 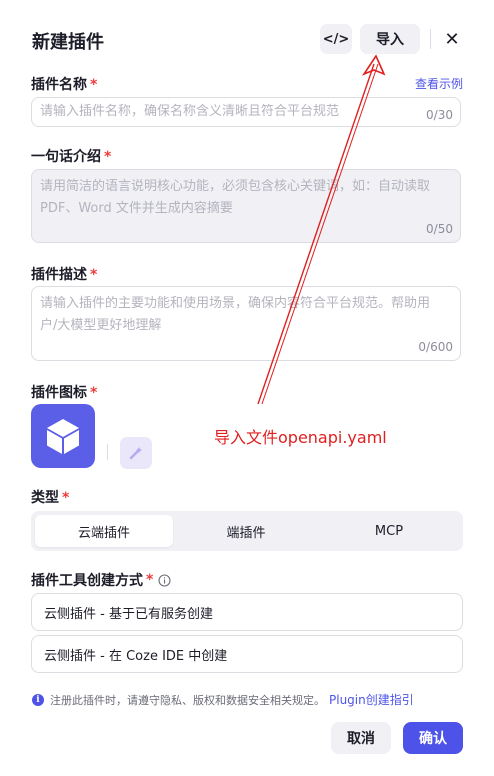 I want to click on annotation-text: 导入文件openapi.yaml, so click(x=300, y=437).